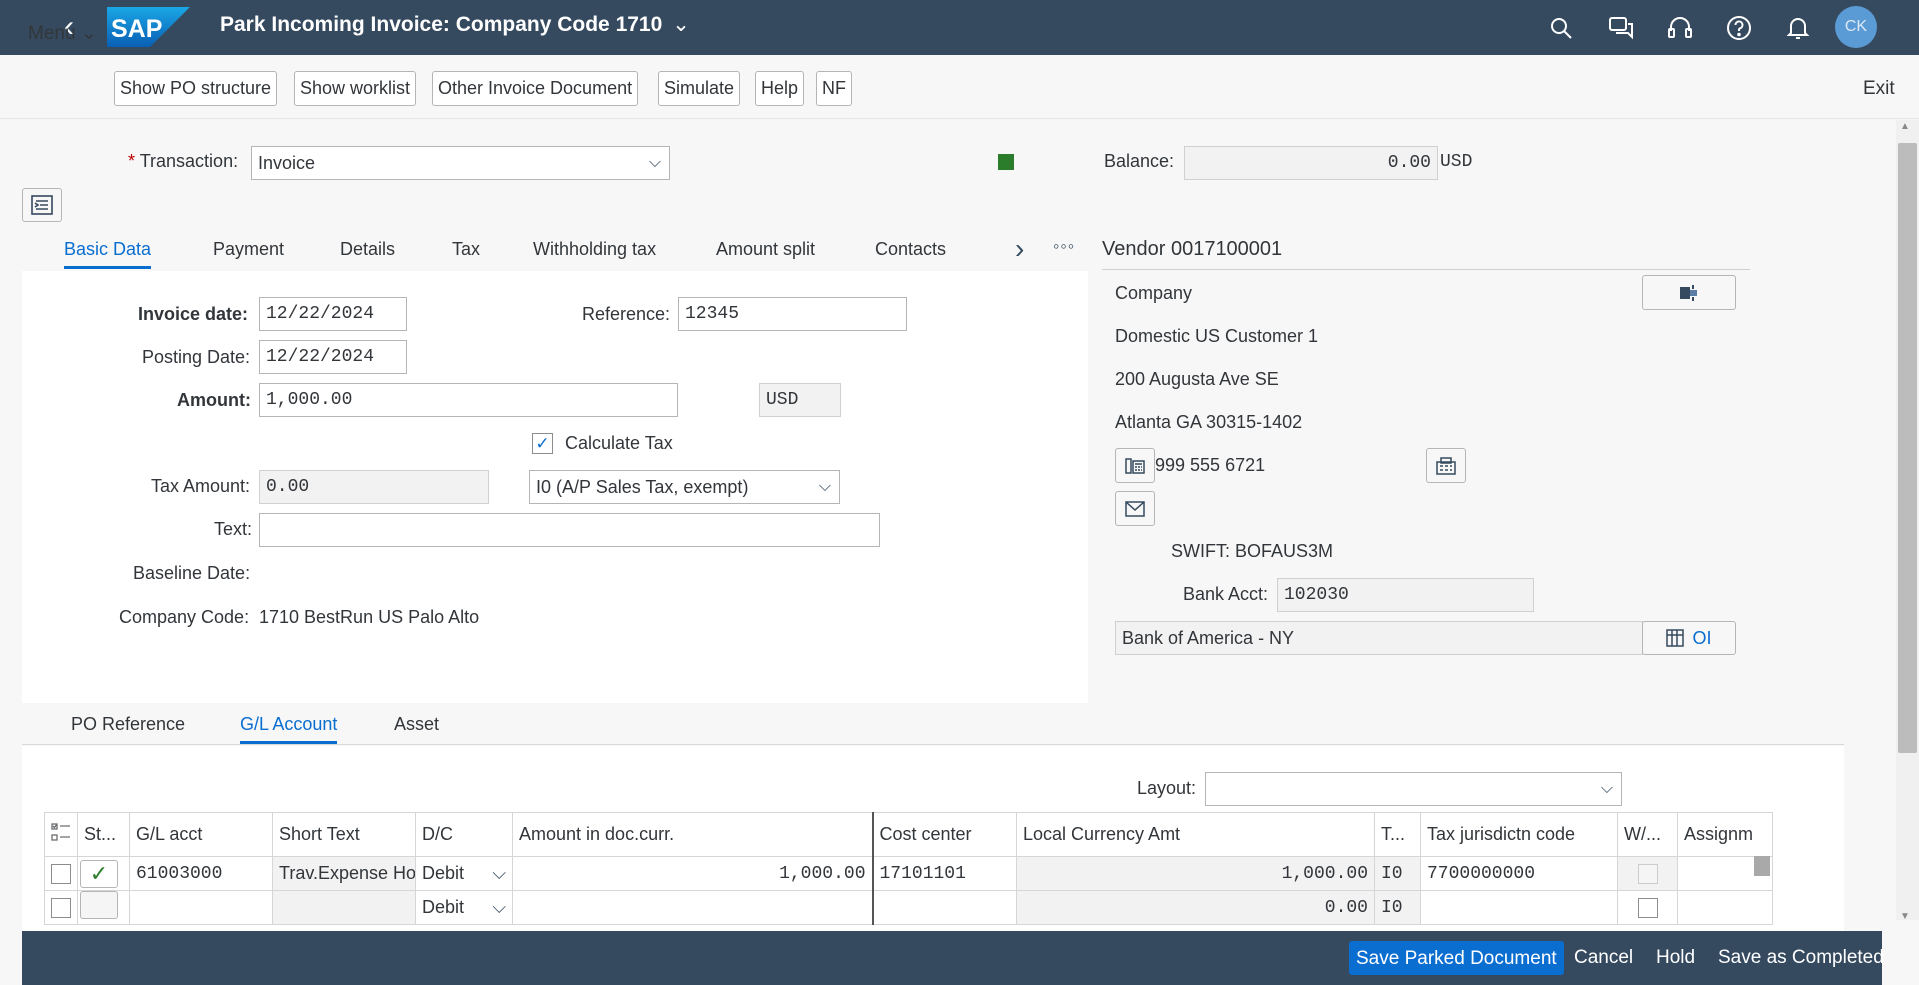  What do you see at coordinates (201, 907) in the screenshot?
I see `gl-acct-cell` at bounding box center [201, 907].